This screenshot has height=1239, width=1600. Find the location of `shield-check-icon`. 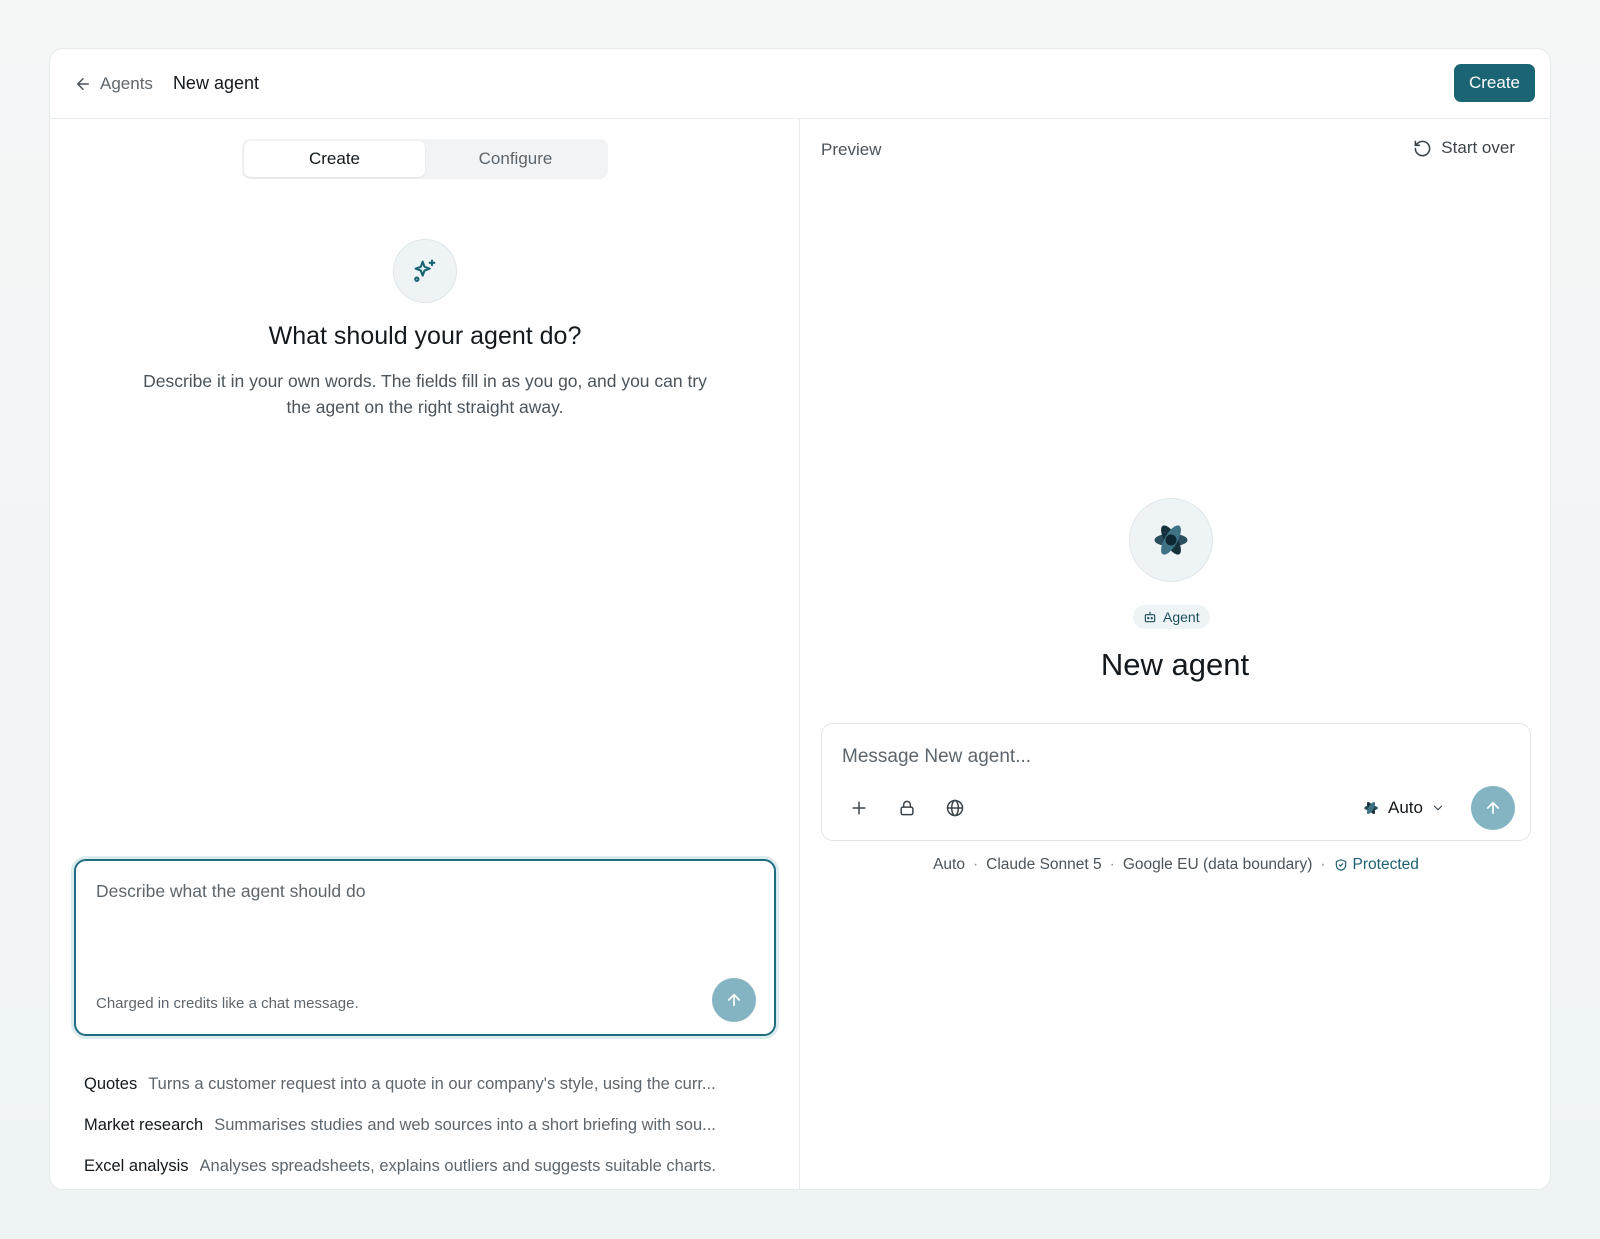

shield-check-icon is located at coordinates (1340, 865).